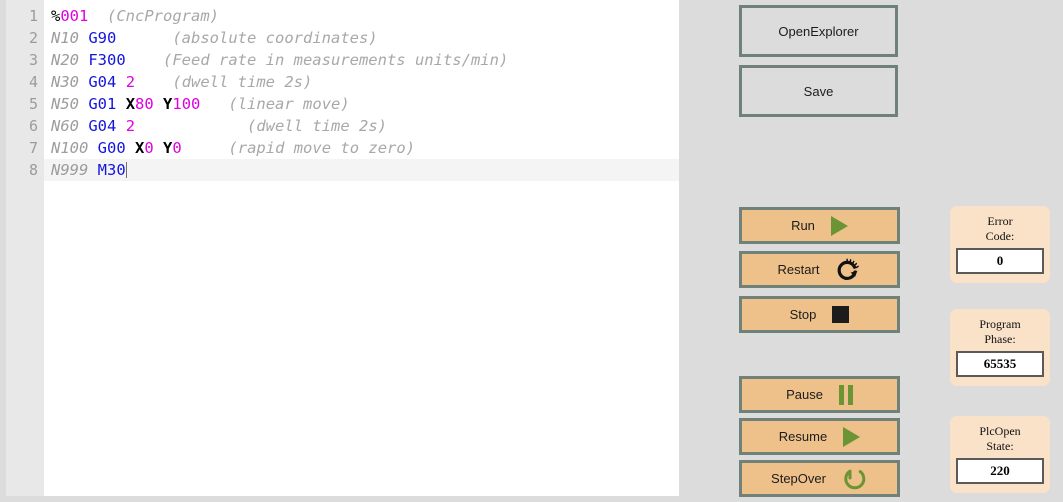  What do you see at coordinates (33, 126) in the screenshot?
I see `line-number: 6` at bounding box center [33, 126].